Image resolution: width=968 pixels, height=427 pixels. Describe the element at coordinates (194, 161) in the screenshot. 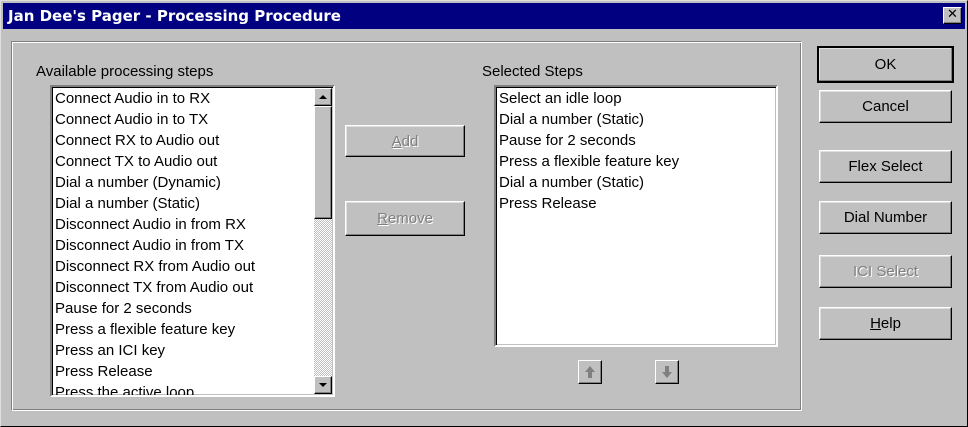

I see `list-item: Connect TX to Audio out` at that location.